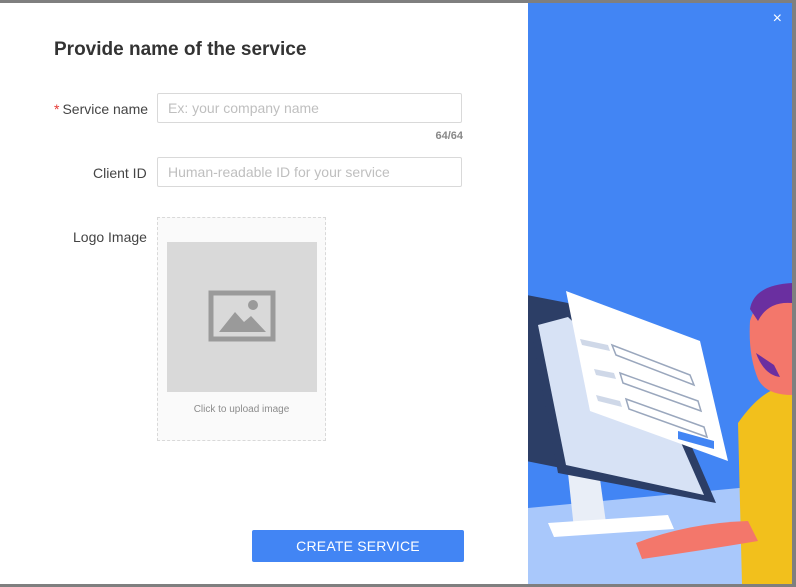 The width and height of the screenshot is (796, 587). Describe the element at coordinates (57, 109) in the screenshot. I see `required-marker: *` at that location.